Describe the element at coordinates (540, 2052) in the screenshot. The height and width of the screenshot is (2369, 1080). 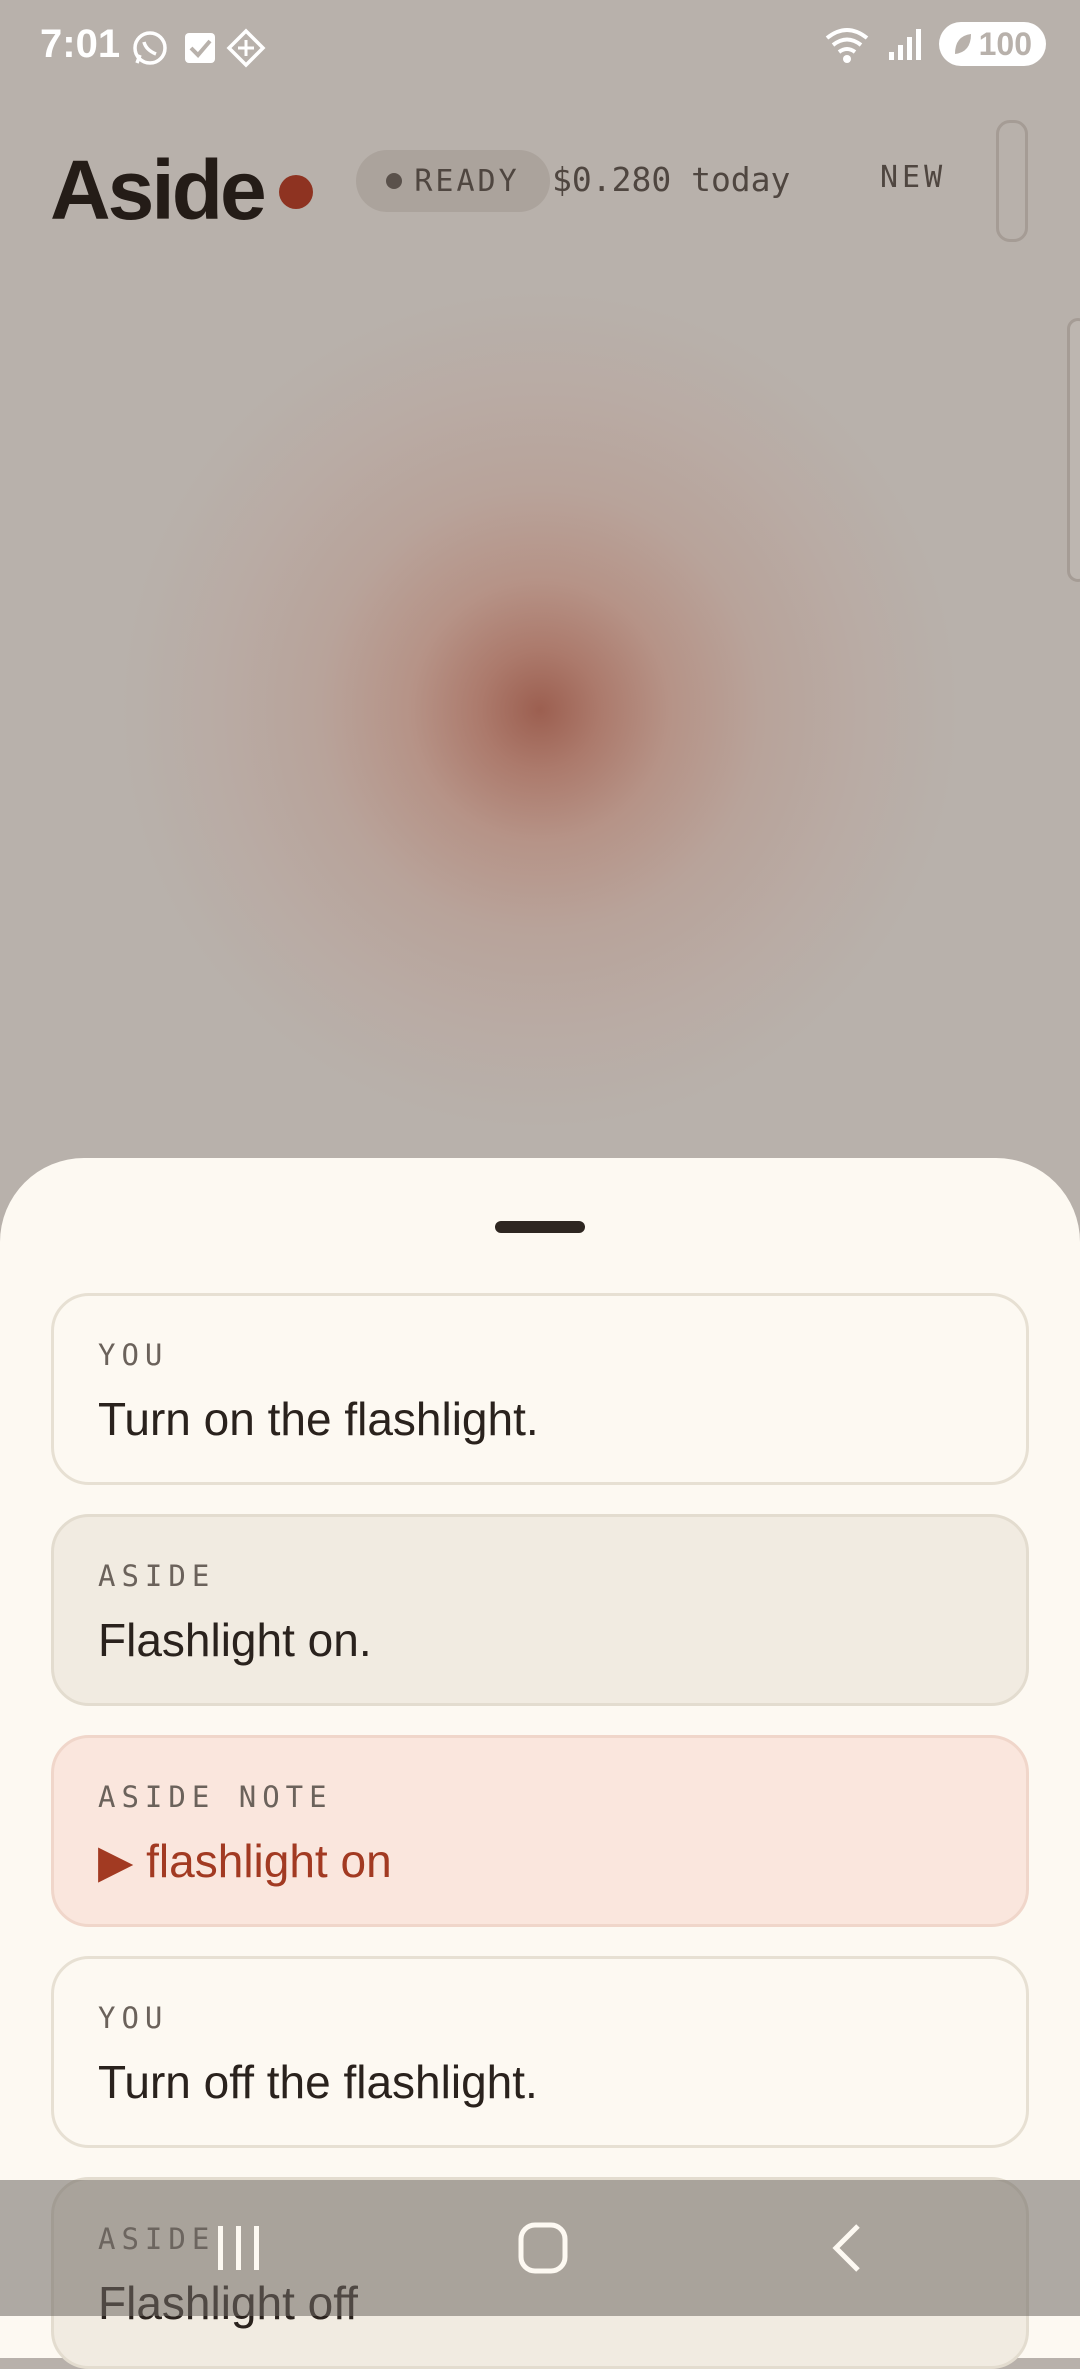
I see `message-card-user: YOU Turn off the flashlight.` at that location.